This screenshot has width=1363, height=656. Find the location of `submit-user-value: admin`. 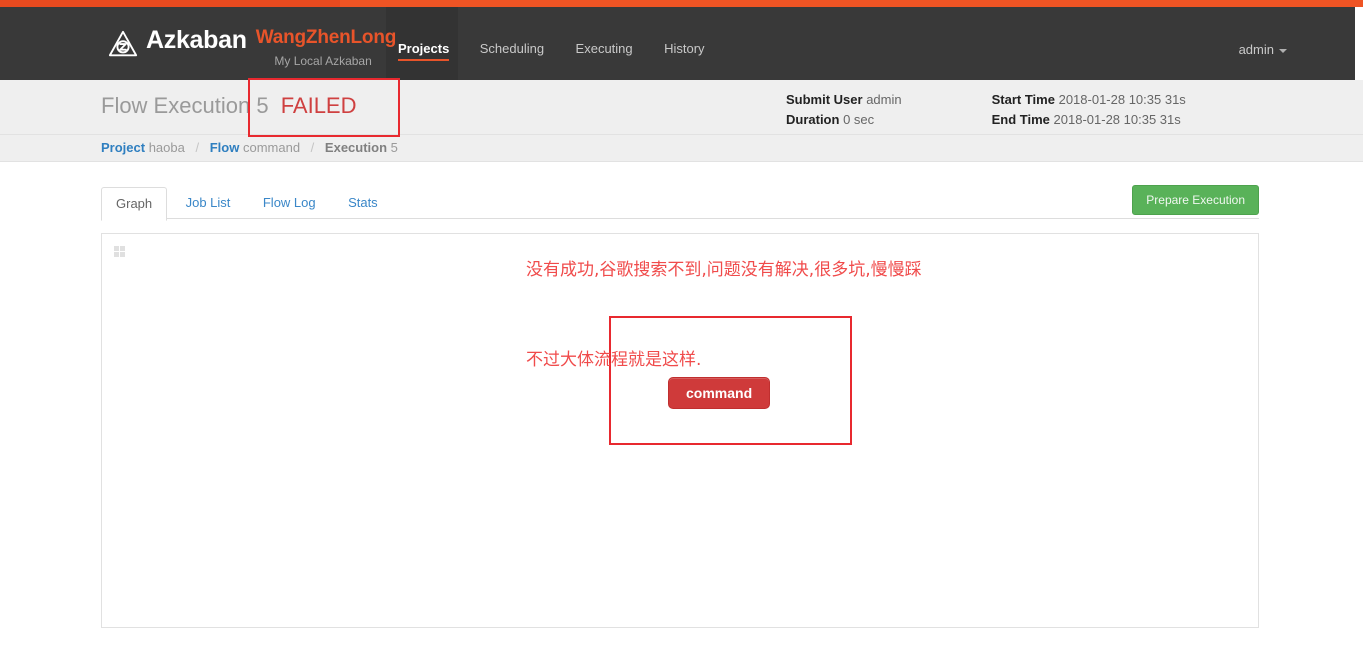

submit-user-value: admin is located at coordinates (884, 99).